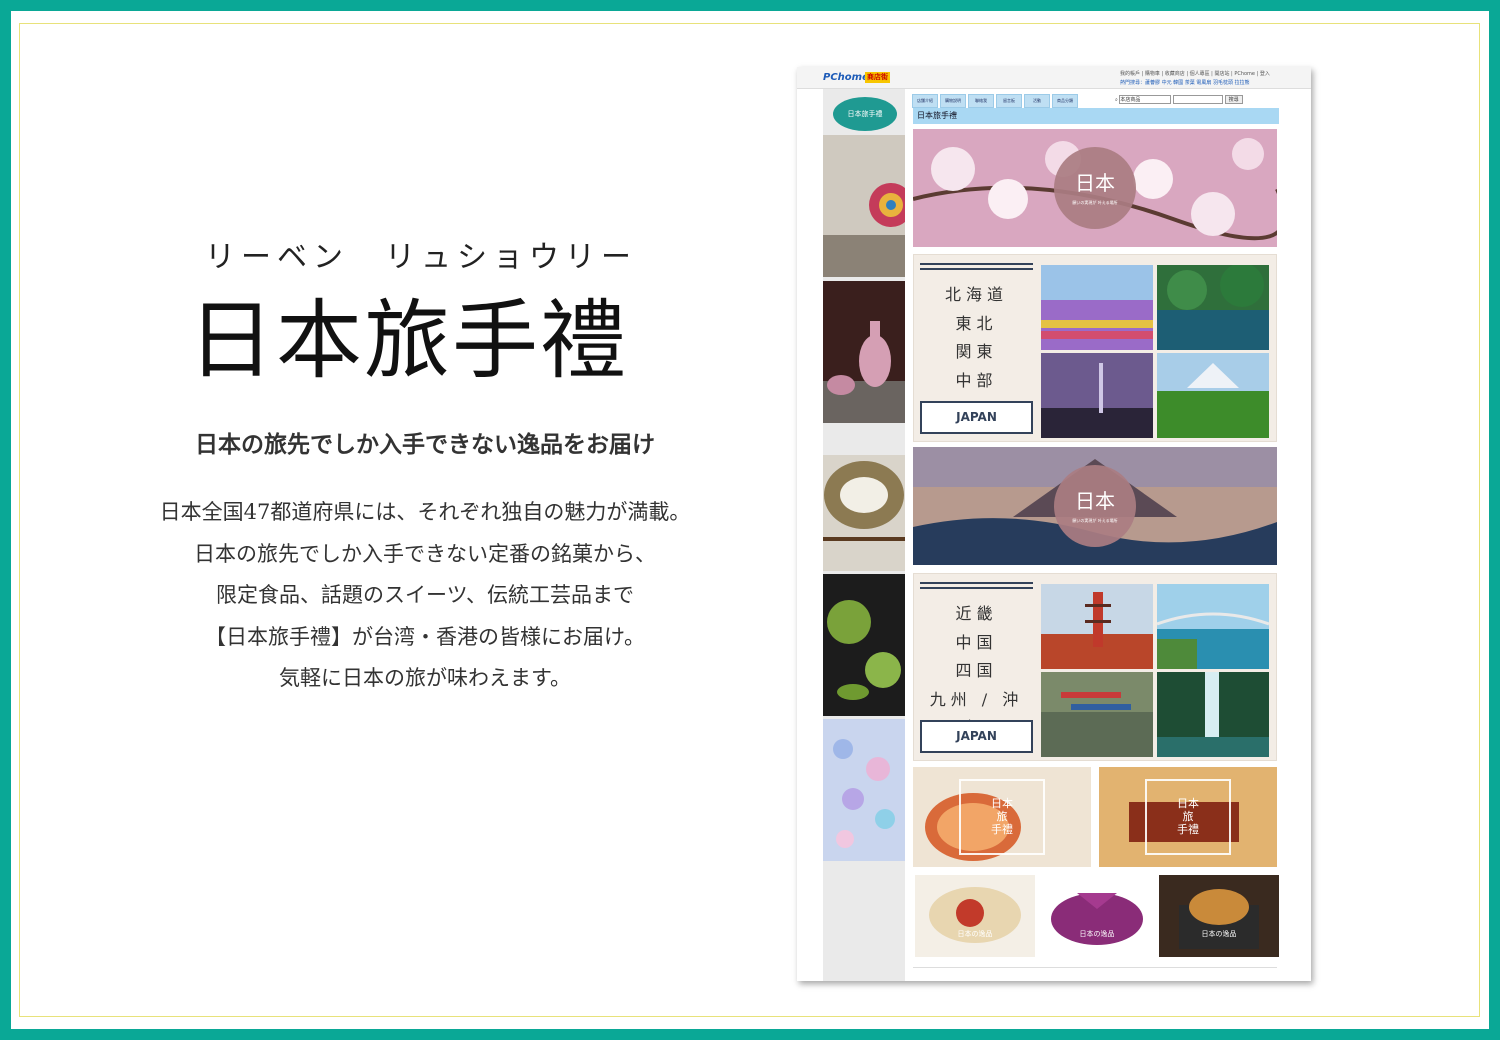 The width and height of the screenshot is (1500, 1040). What do you see at coordinates (1213, 307) in the screenshot?
I see `forest-pond-photo` at bounding box center [1213, 307].